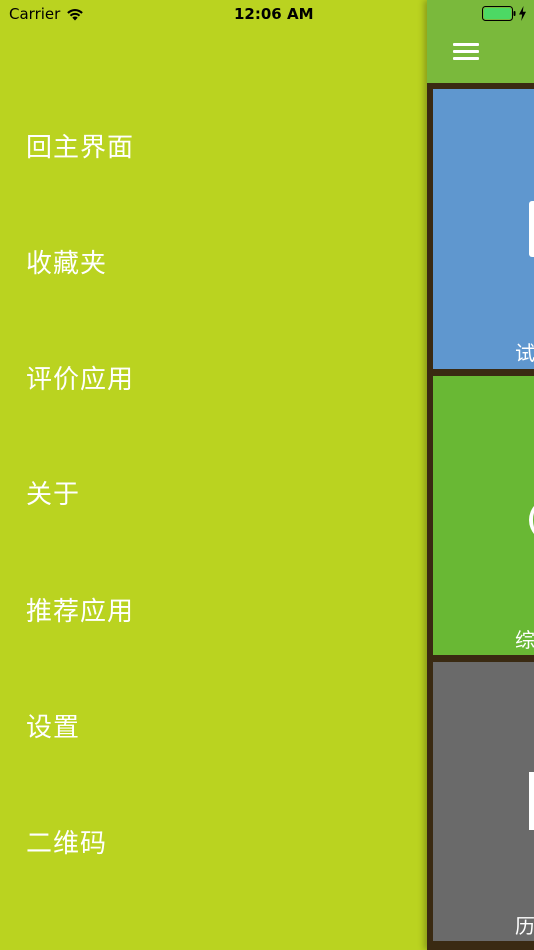  Describe the element at coordinates (483, 229) in the screenshot. I see `tile-test: 试` at that location.